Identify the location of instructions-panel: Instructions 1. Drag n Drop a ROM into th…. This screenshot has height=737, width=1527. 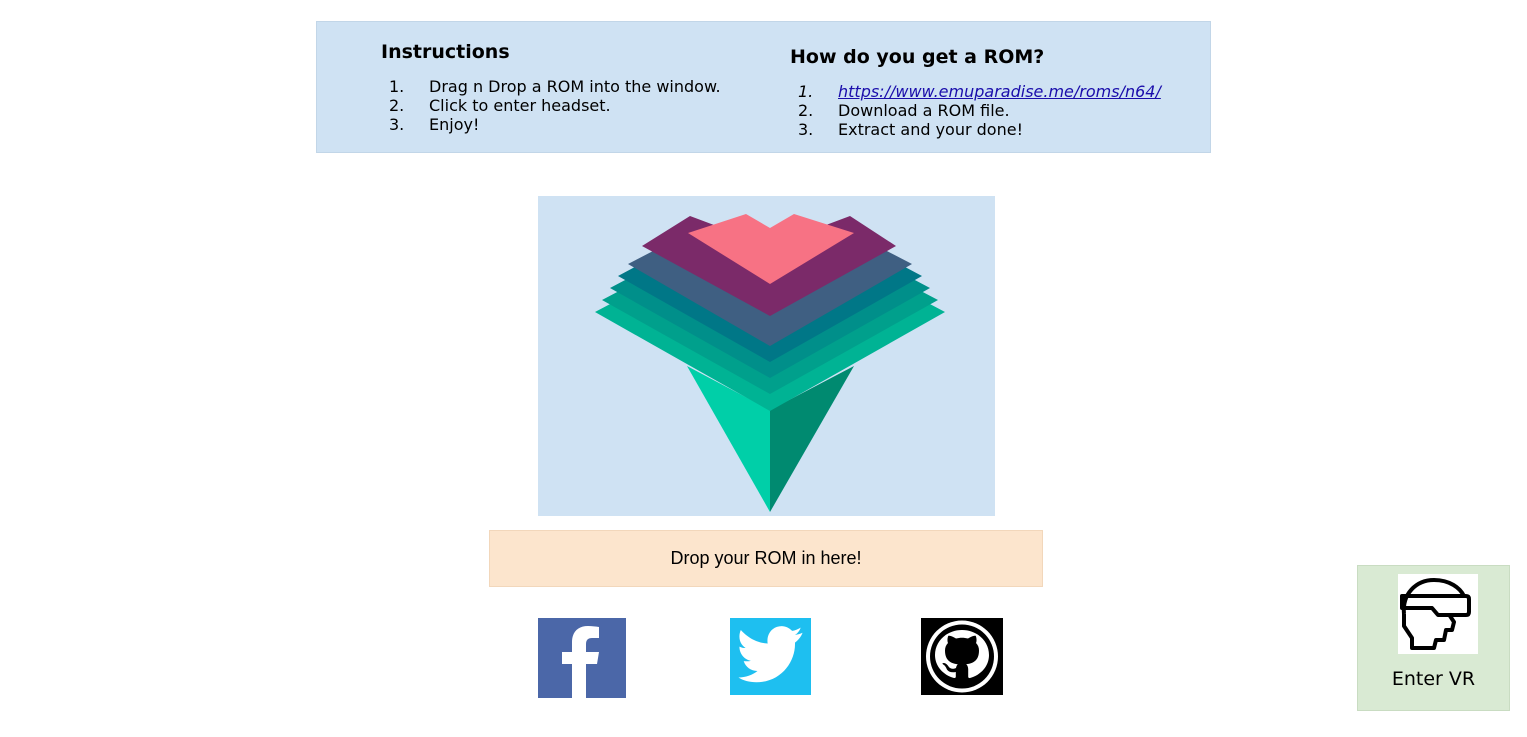
(763, 87).